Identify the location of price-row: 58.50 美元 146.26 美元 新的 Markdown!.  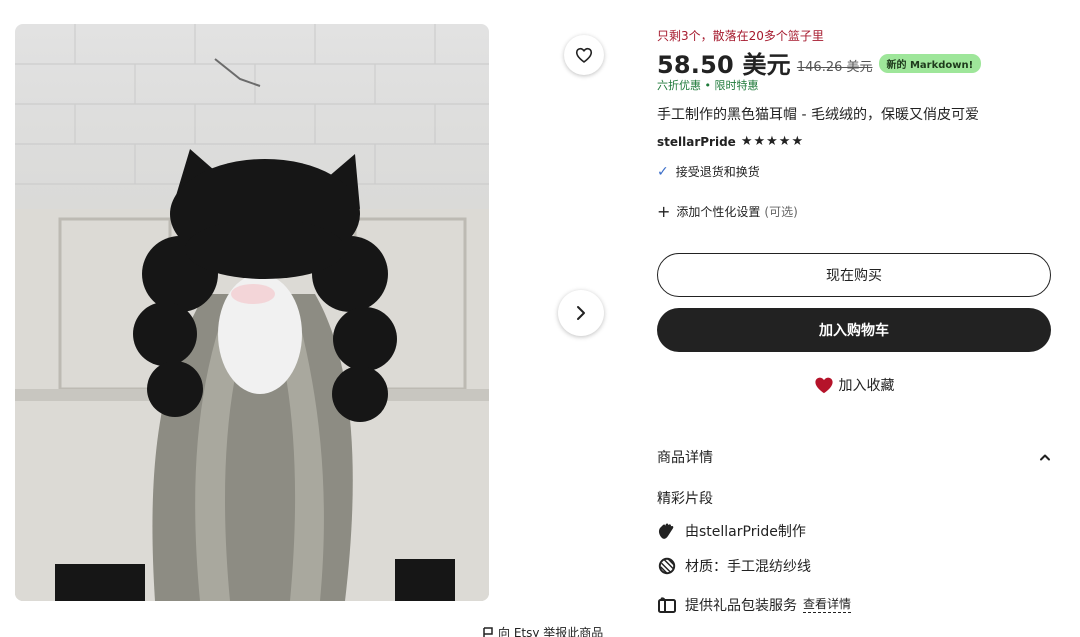
(854, 63).